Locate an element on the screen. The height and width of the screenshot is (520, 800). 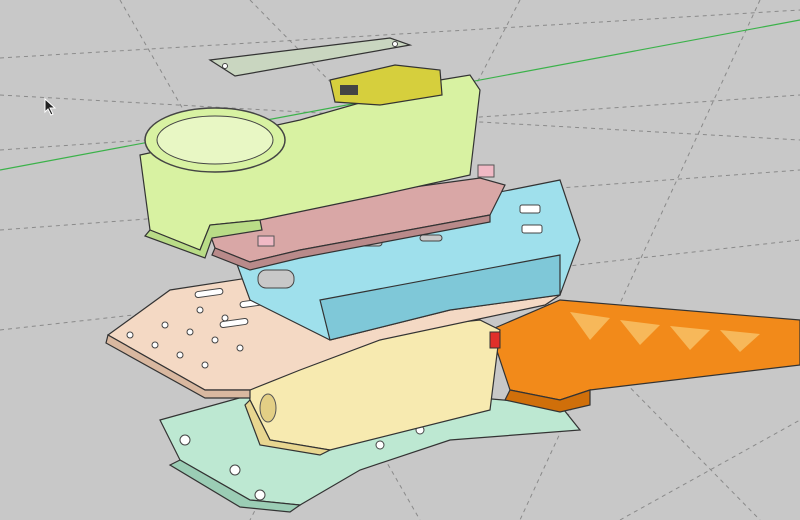
battery-round-holder-inner is located at coordinates (215, 140).